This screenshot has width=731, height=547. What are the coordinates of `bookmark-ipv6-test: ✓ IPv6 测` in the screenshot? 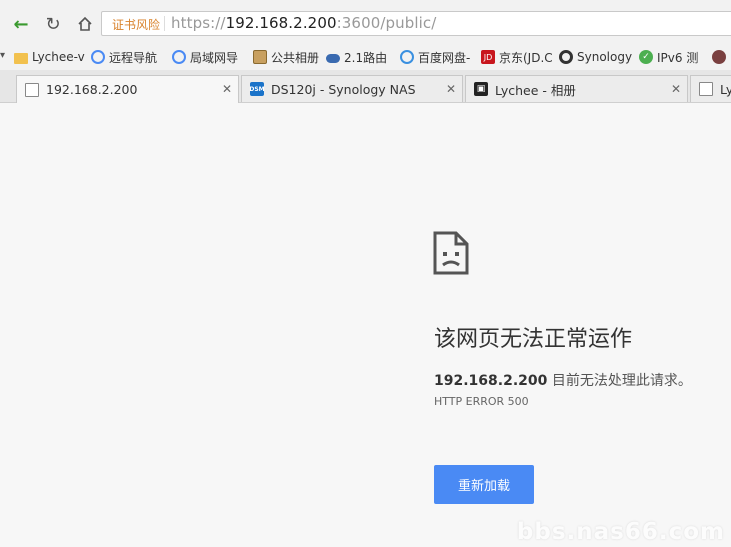 It's located at (668, 57).